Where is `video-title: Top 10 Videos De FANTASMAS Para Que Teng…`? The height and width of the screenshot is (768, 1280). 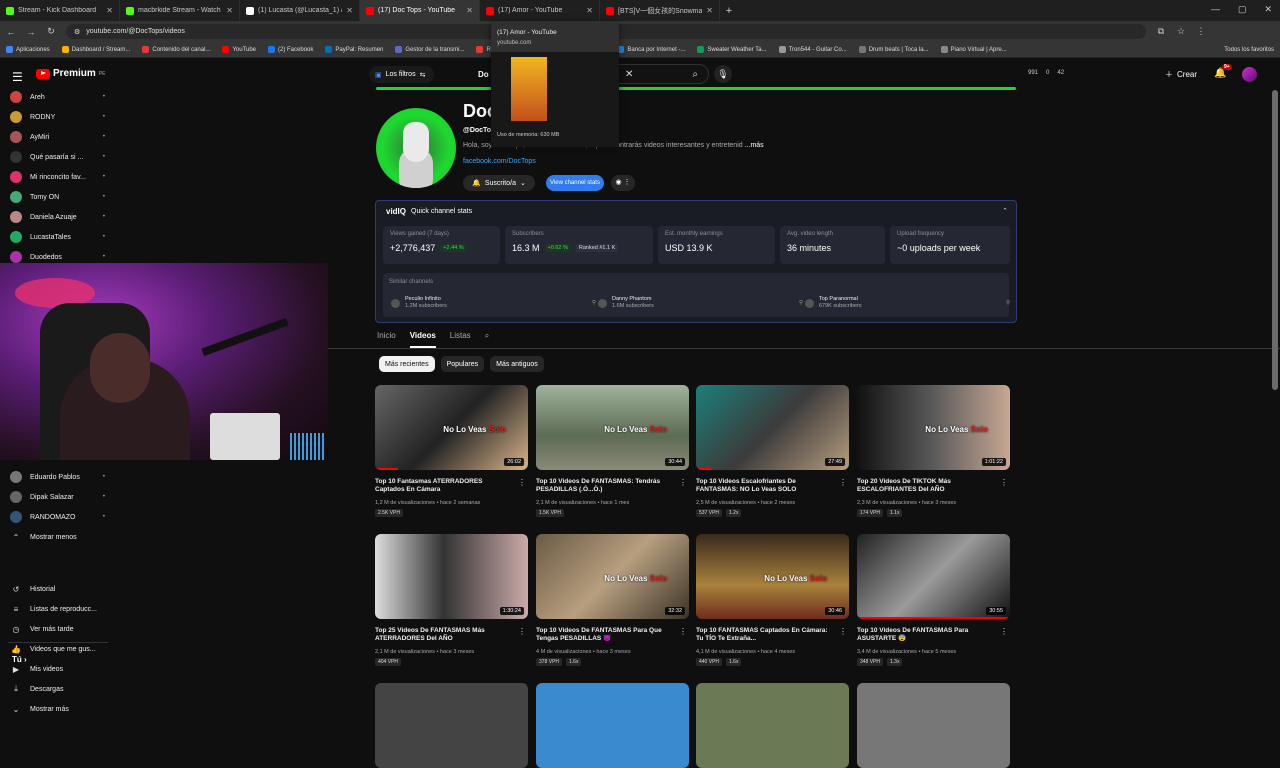
video-title: Top 10 Videos De FANTASMAS Para Que Teng… is located at coordinates (612, 636).